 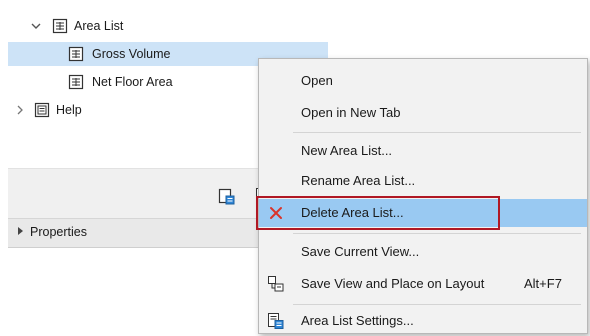 What do you see at coordinates (317, 80) in the screenshot?
I see `menu-item-label: Open` at bounding box center [317, 80].